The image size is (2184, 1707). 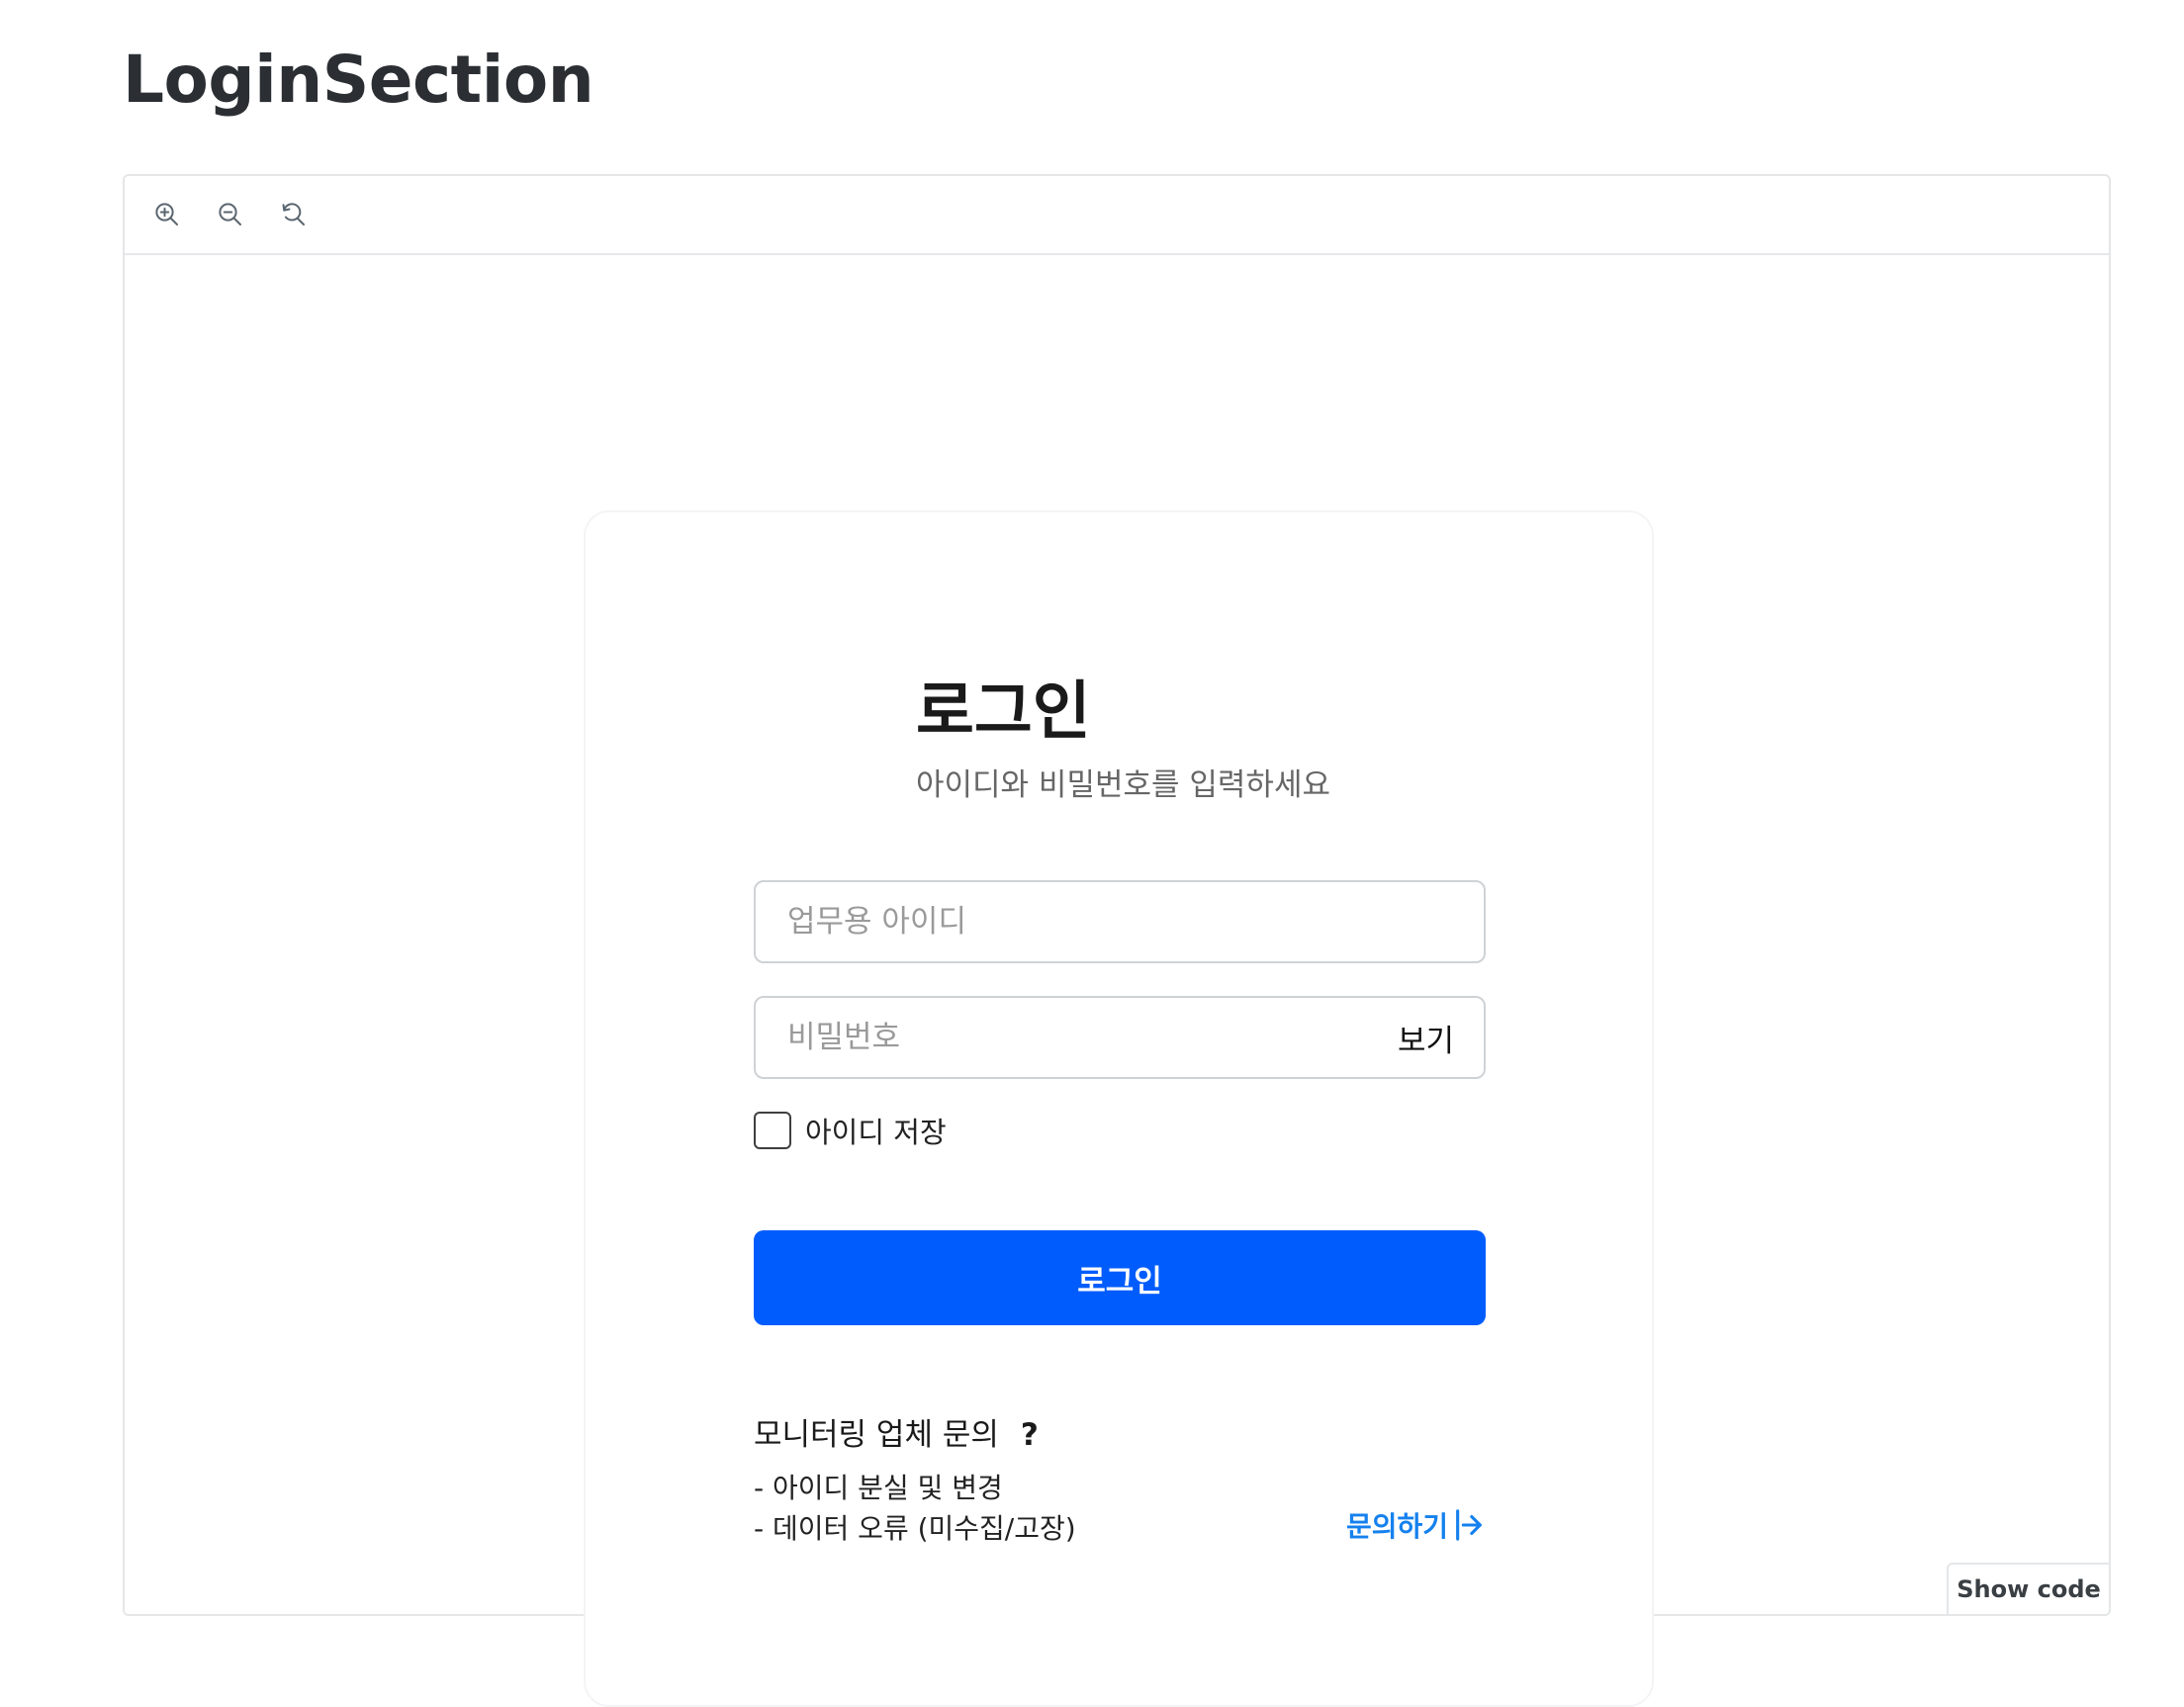 I want to click on zoom-out-button, so click(x=230, y=214).